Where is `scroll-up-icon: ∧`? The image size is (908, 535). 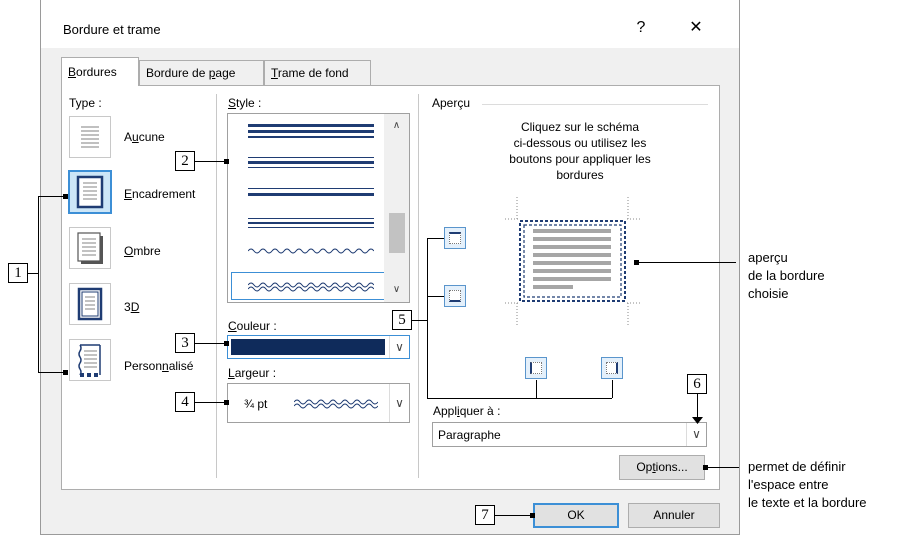
scroll-up-icon: ∧ is located at coordinates (396, 126).